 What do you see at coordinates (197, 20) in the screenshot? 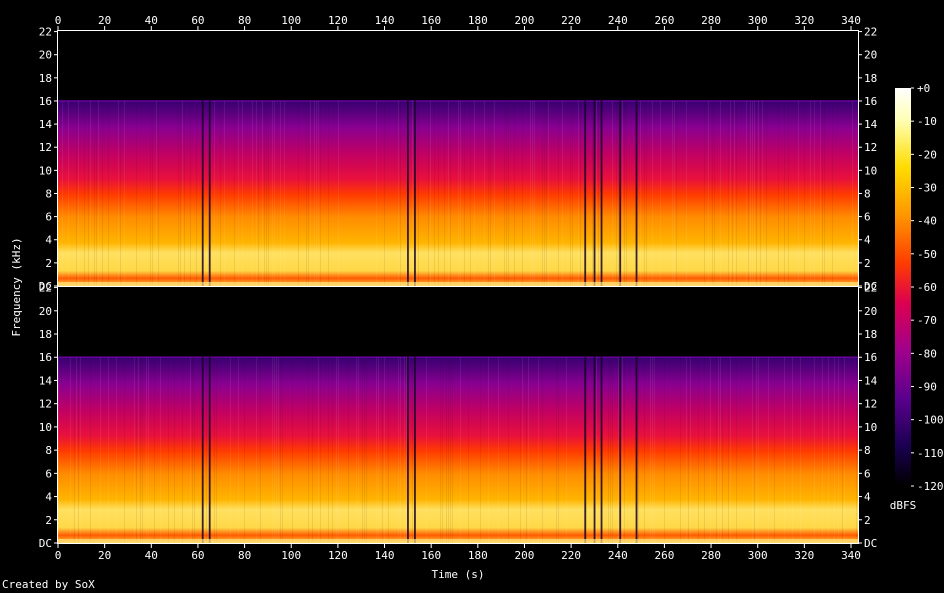
I see `x-tick-label: 60` at bounding box center [197, 20].